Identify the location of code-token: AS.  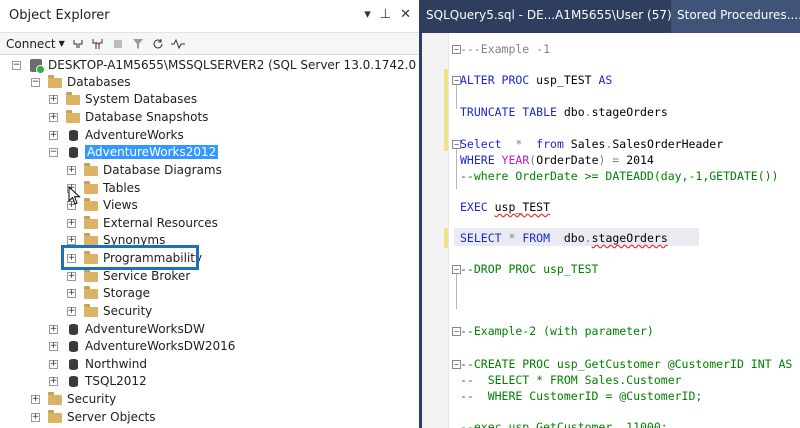
(605, 80).